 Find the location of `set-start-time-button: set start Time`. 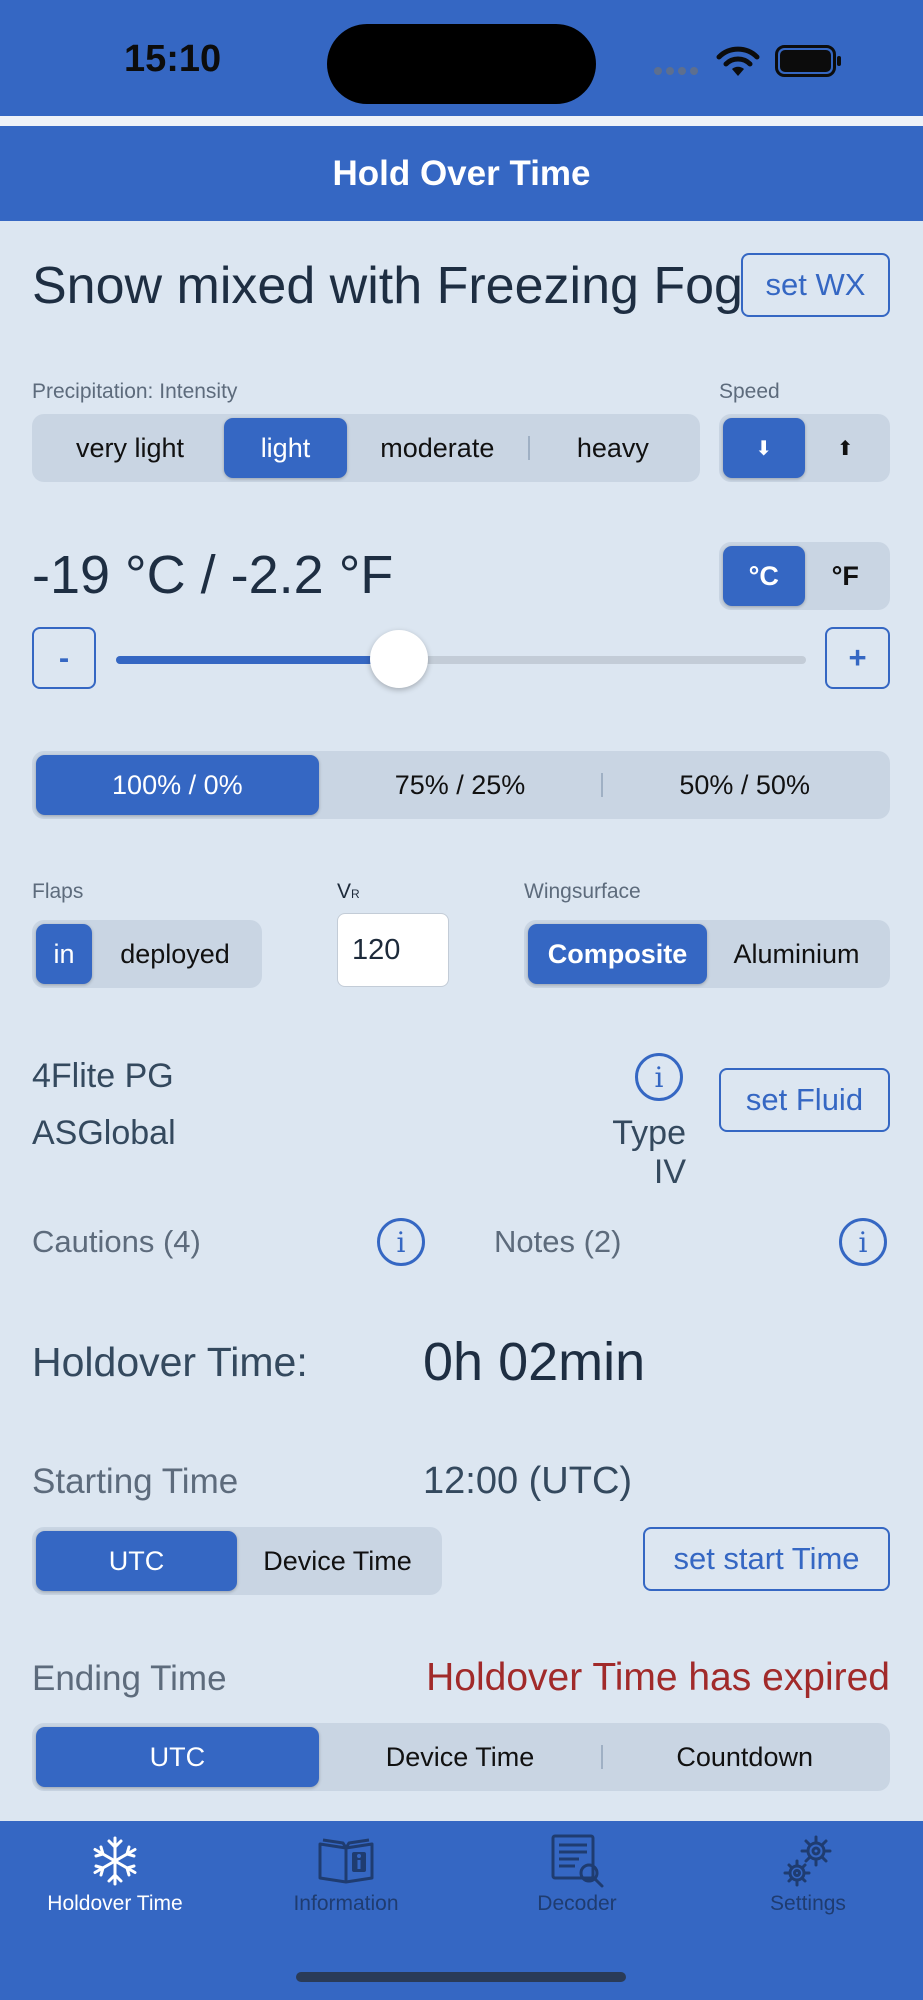

set-start-time-button: set start Time is located at coordinates (766, 1559).